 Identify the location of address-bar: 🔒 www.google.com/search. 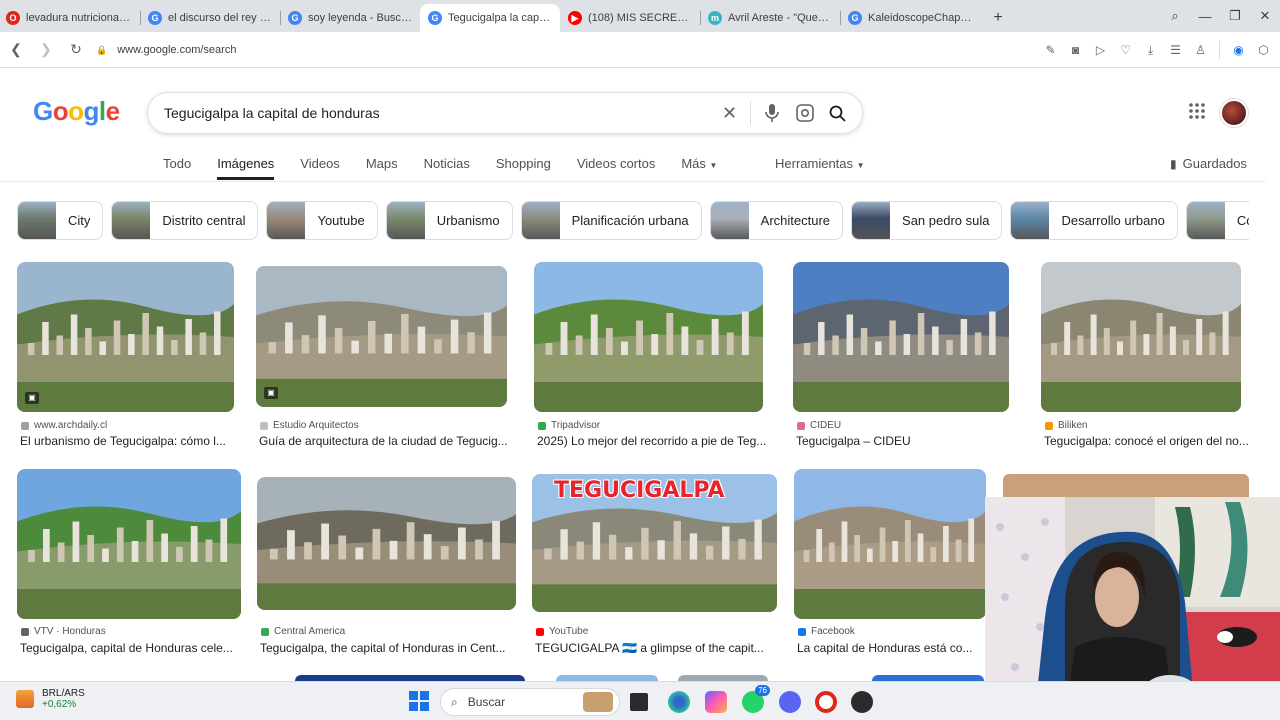
(558, 50).